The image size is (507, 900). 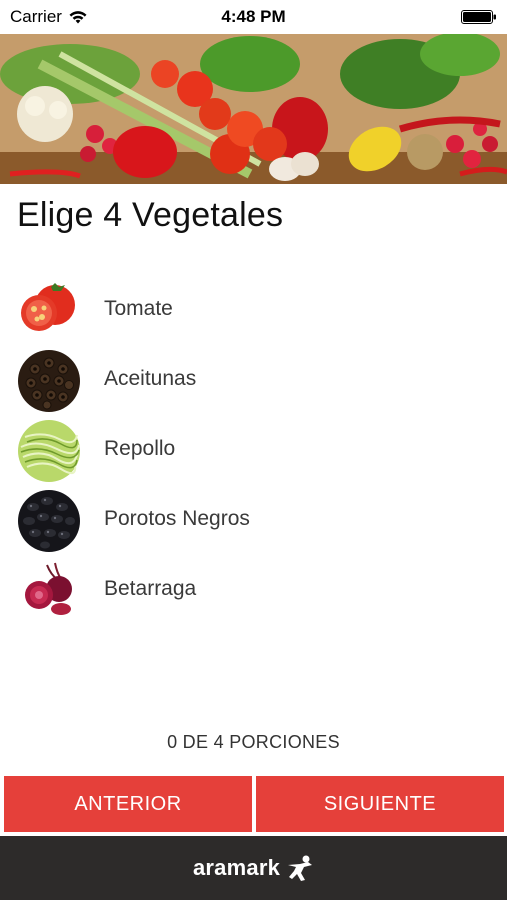 What do you see at coordinates (49, 521) in the screenshot?
I see `black-beans-icon` at bounding box center [49, 521].